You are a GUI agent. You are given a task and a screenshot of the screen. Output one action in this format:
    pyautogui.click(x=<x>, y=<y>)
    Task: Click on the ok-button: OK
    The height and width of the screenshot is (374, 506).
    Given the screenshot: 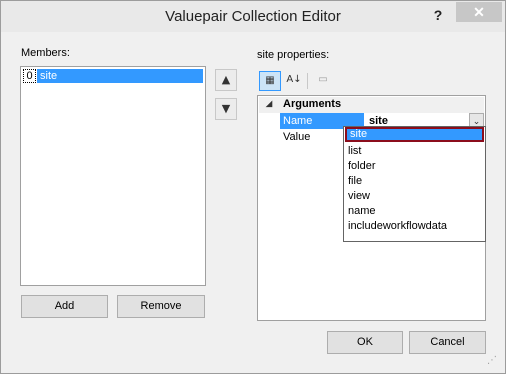 What is the action you would take?
    pyautogui.click(x=365, y=342)
    